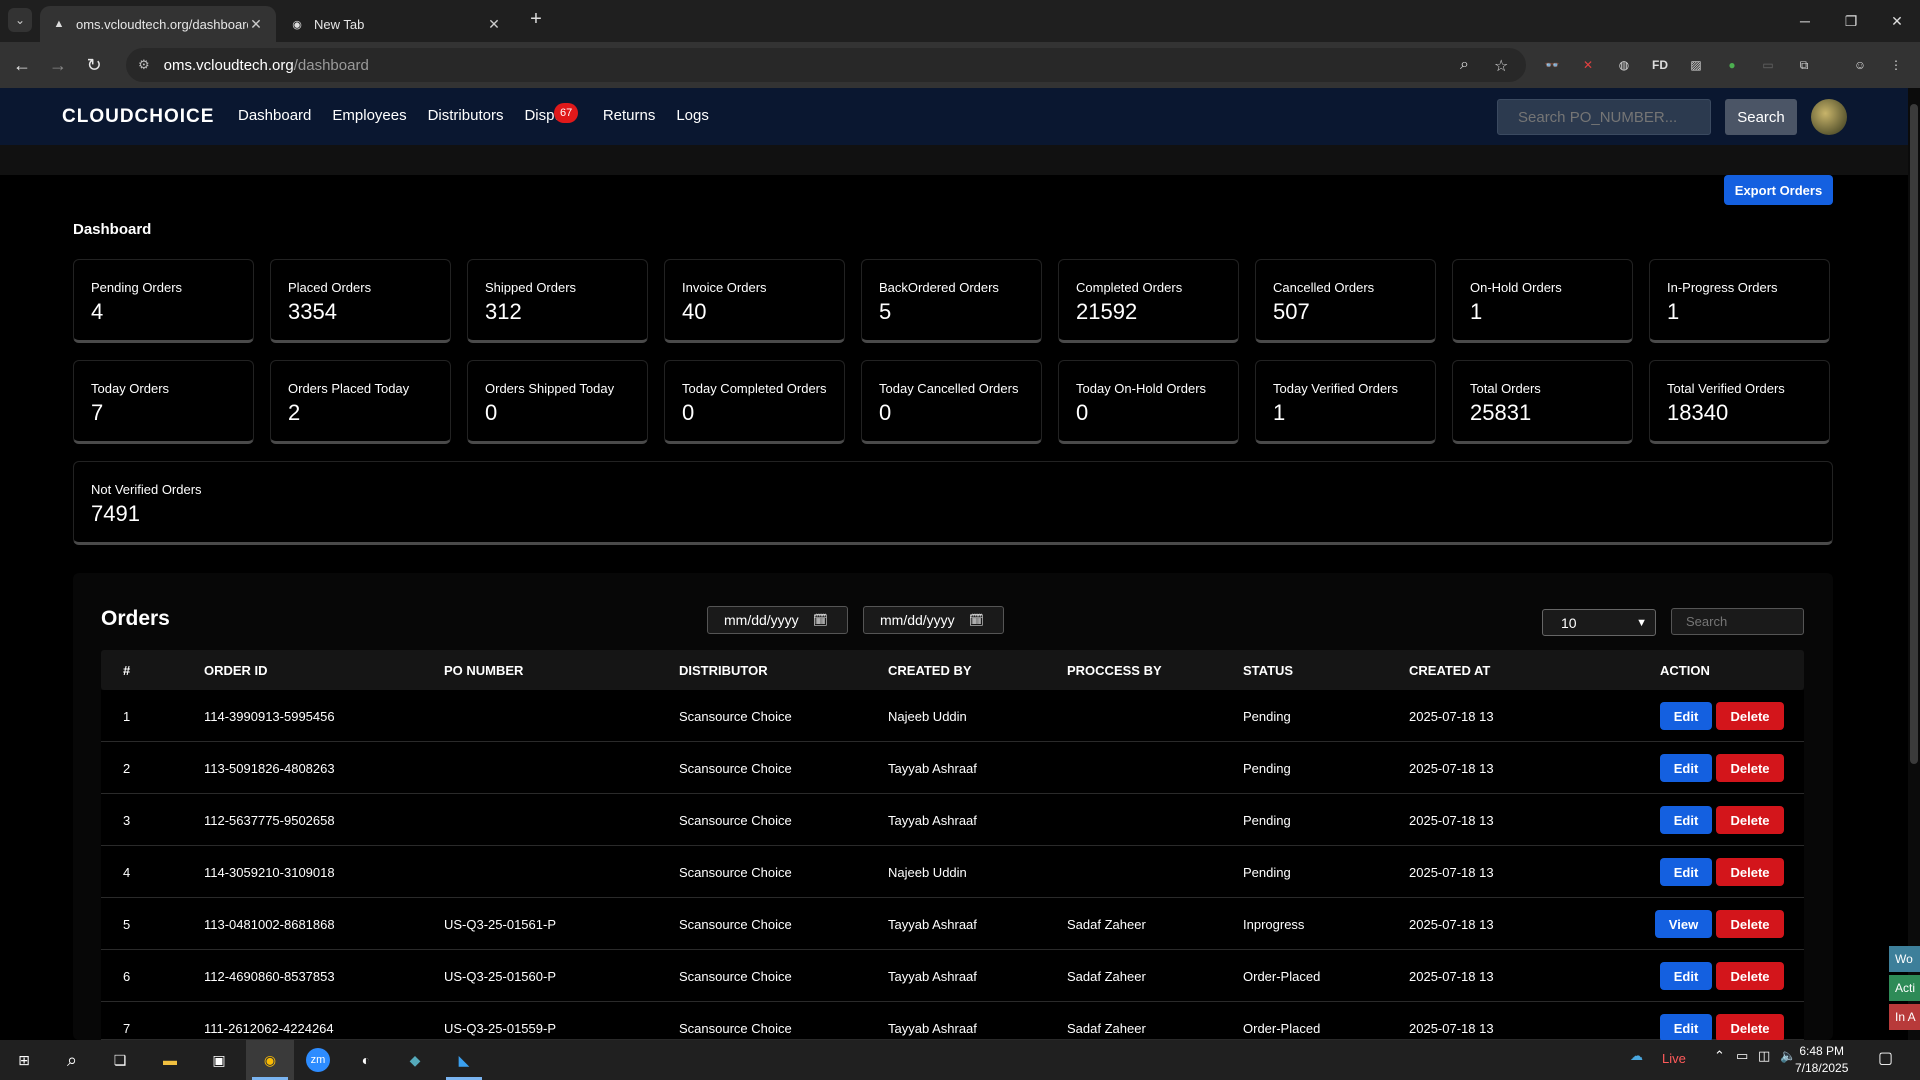 The image size is (1920, 1080). Describe the element at coordinates (1764, 1056) in the screenshot. I see `network-icon: ◫` at that location.